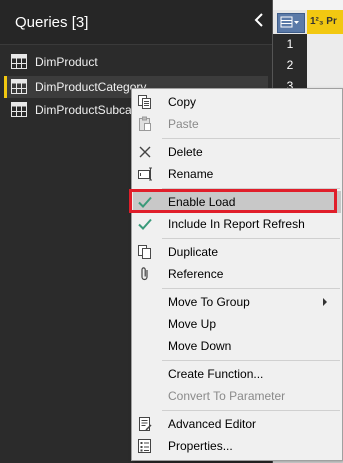  I want to click on menu-item-paste: Paste, so click(237, 124).